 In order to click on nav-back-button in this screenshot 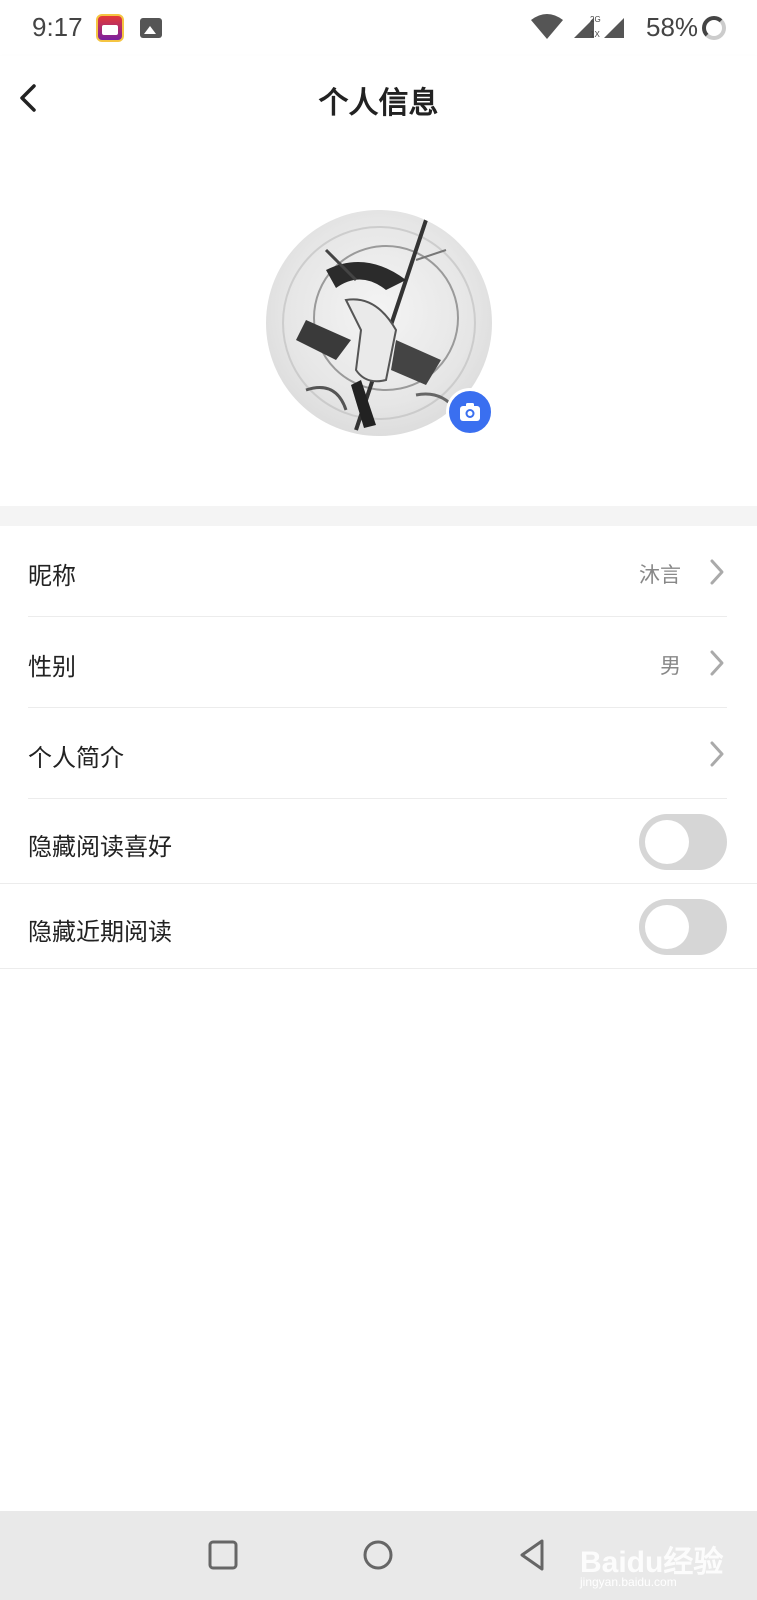, I will do `click(534, 1555)`.